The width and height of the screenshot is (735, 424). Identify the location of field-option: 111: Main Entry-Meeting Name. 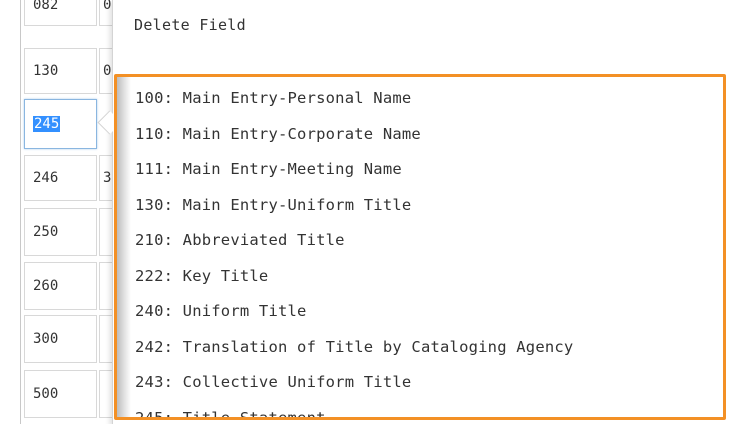
(354, 170).